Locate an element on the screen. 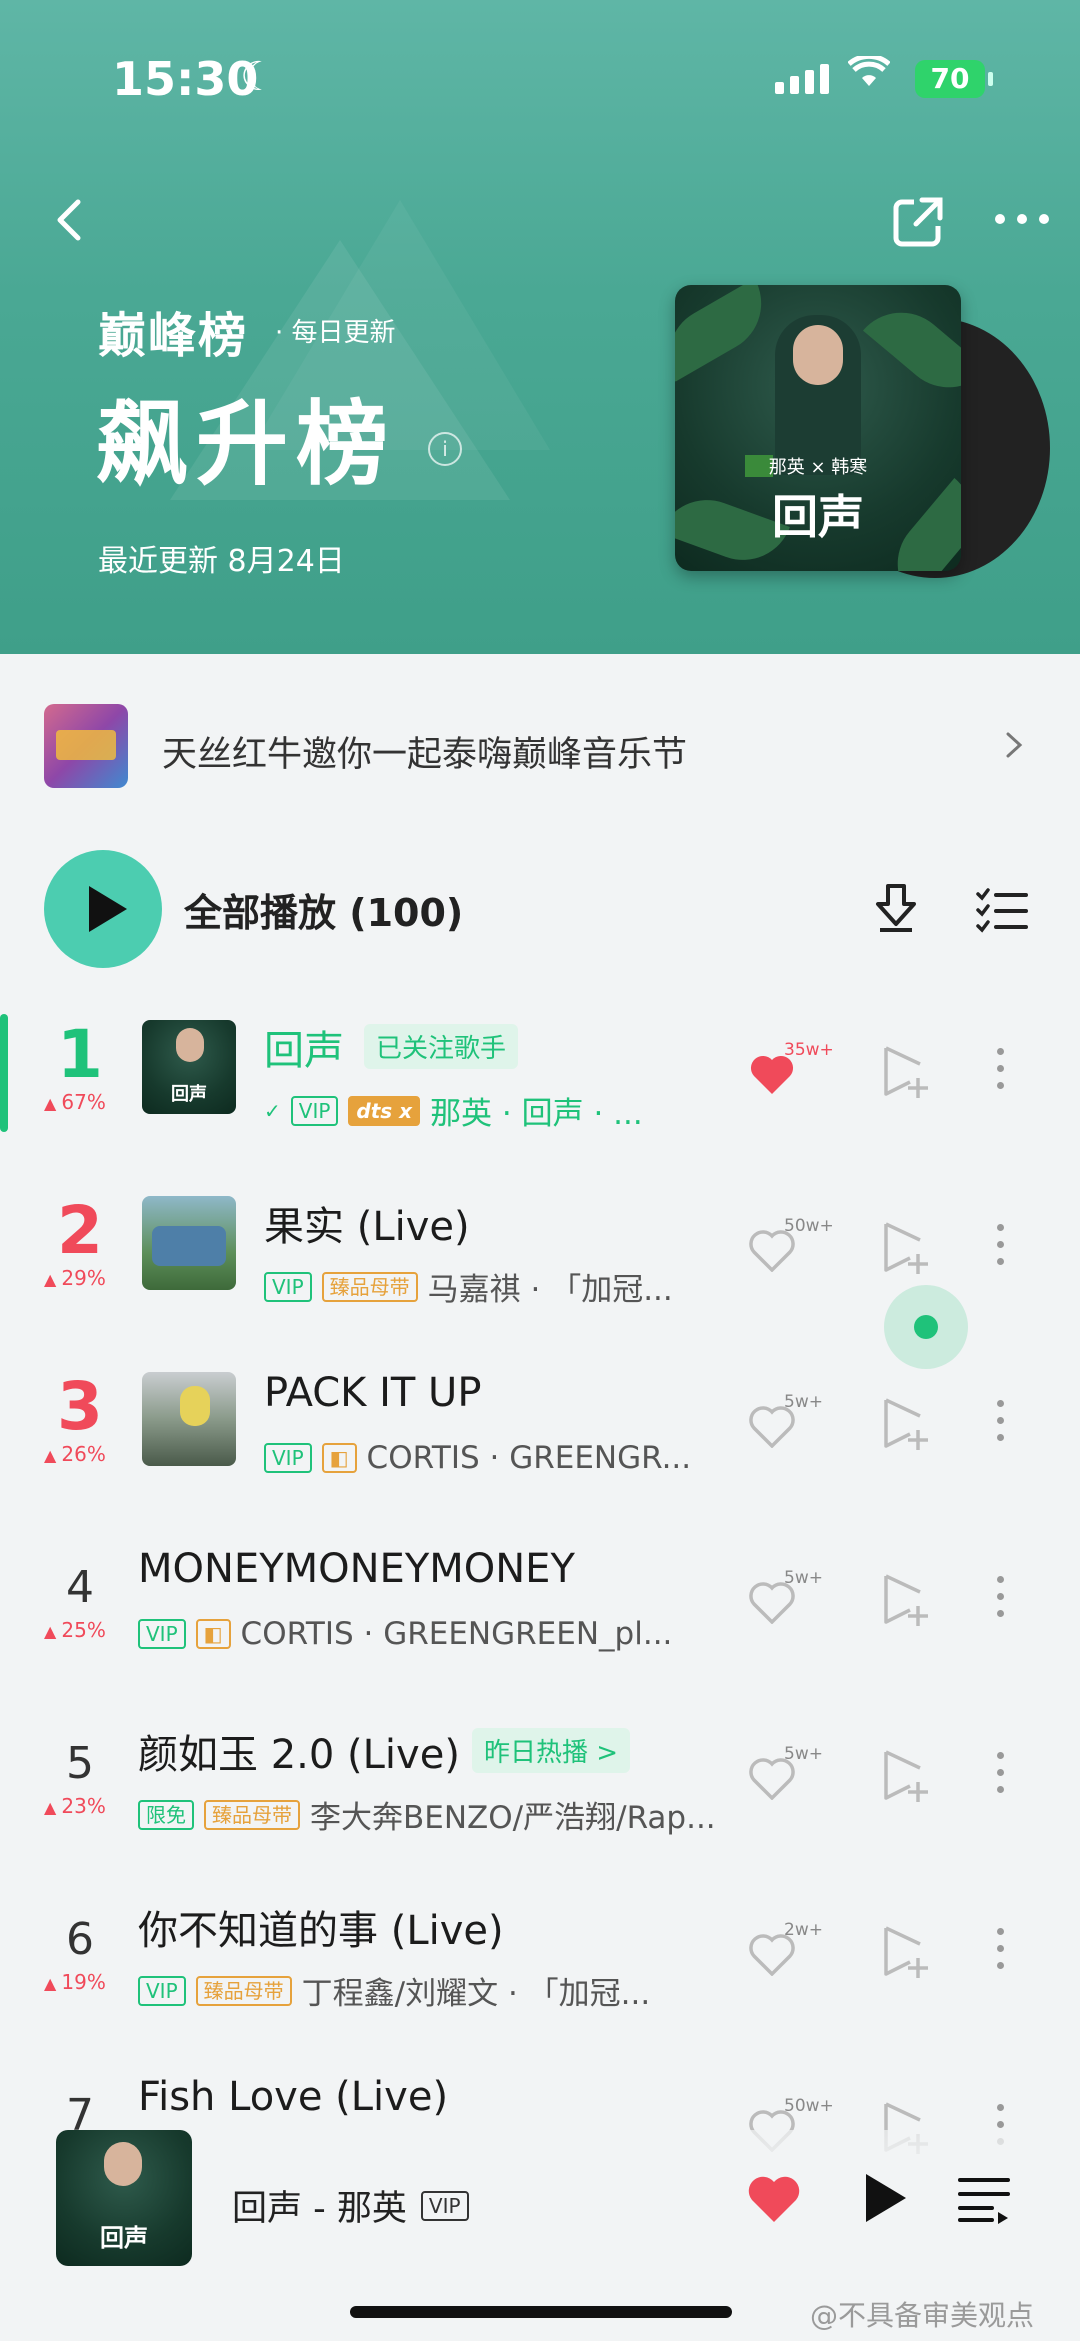 The width and height of the screenshot is (1080, 2341). trend-percent: 19% is located at coordinates (74, 1982).